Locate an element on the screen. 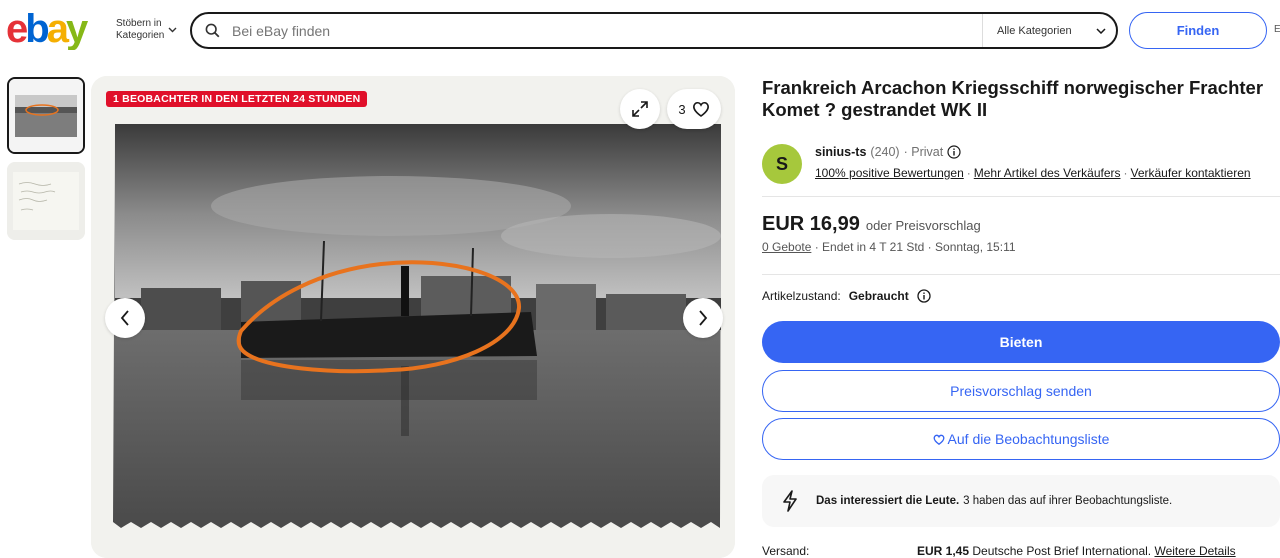 Image resolution: width=1280 pixels, height=558 pixels. watchers-count: 3 is located at coordinates (682, 109).